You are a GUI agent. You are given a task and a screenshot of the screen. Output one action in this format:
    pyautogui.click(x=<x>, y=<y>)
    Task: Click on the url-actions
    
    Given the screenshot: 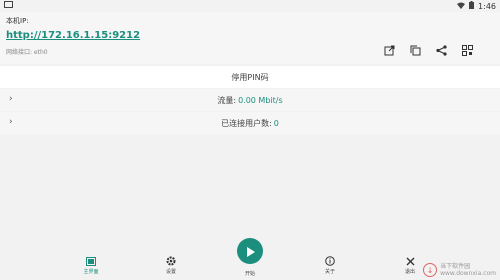 What is the action you would take?
    pyautogui.click(x=428, y=50)
    